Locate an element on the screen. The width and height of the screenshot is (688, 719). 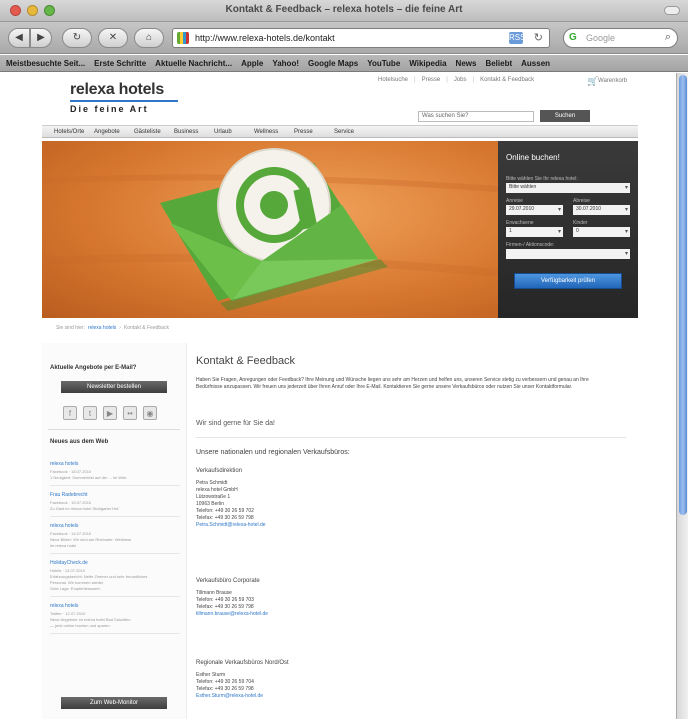
address-reload-icon: ↻ is located at coordinates (538, 37).